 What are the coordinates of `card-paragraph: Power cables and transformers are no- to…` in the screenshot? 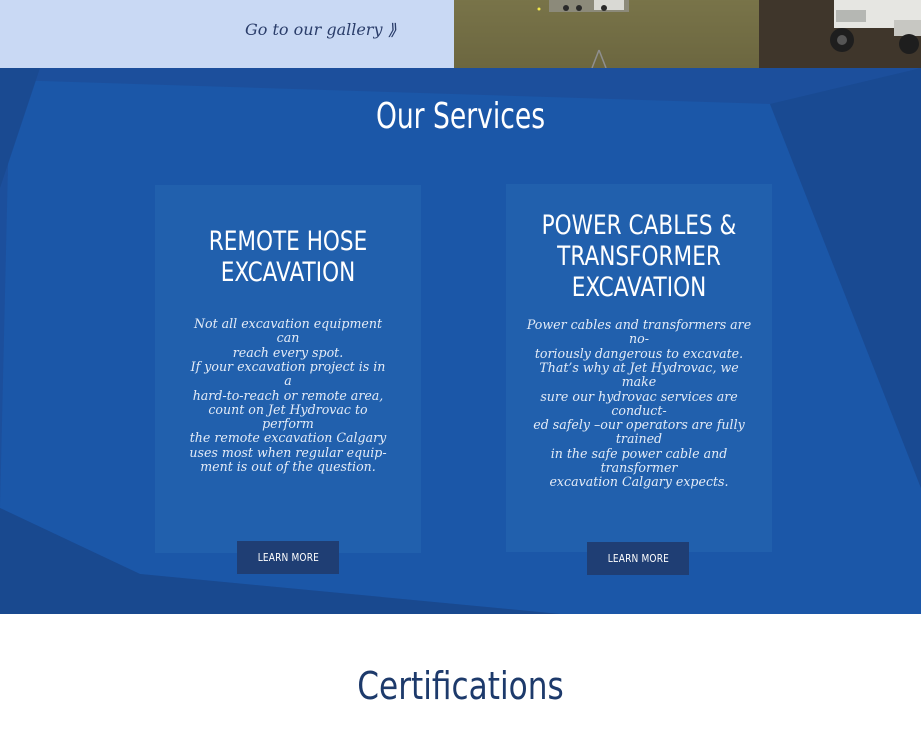 It's located at (639, 339).